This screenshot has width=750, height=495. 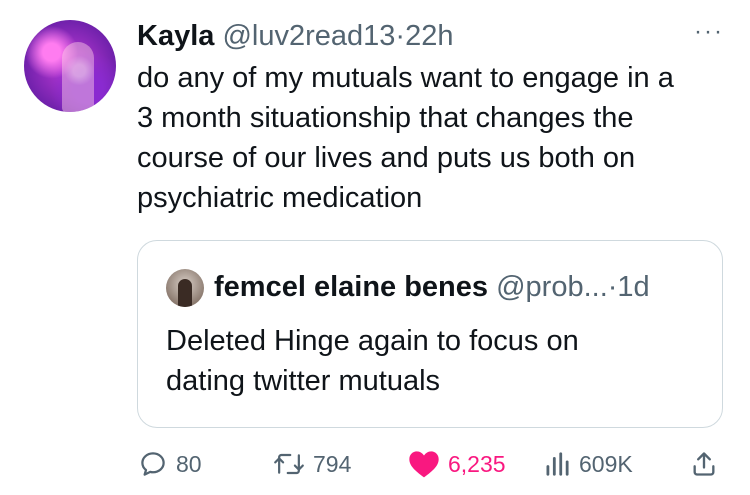 What do you see at coordinates (372, 341) in the screenshot?
I see `quoted-text-line: Deleted Hinge again to focus on` at bounding box center [372, 341].